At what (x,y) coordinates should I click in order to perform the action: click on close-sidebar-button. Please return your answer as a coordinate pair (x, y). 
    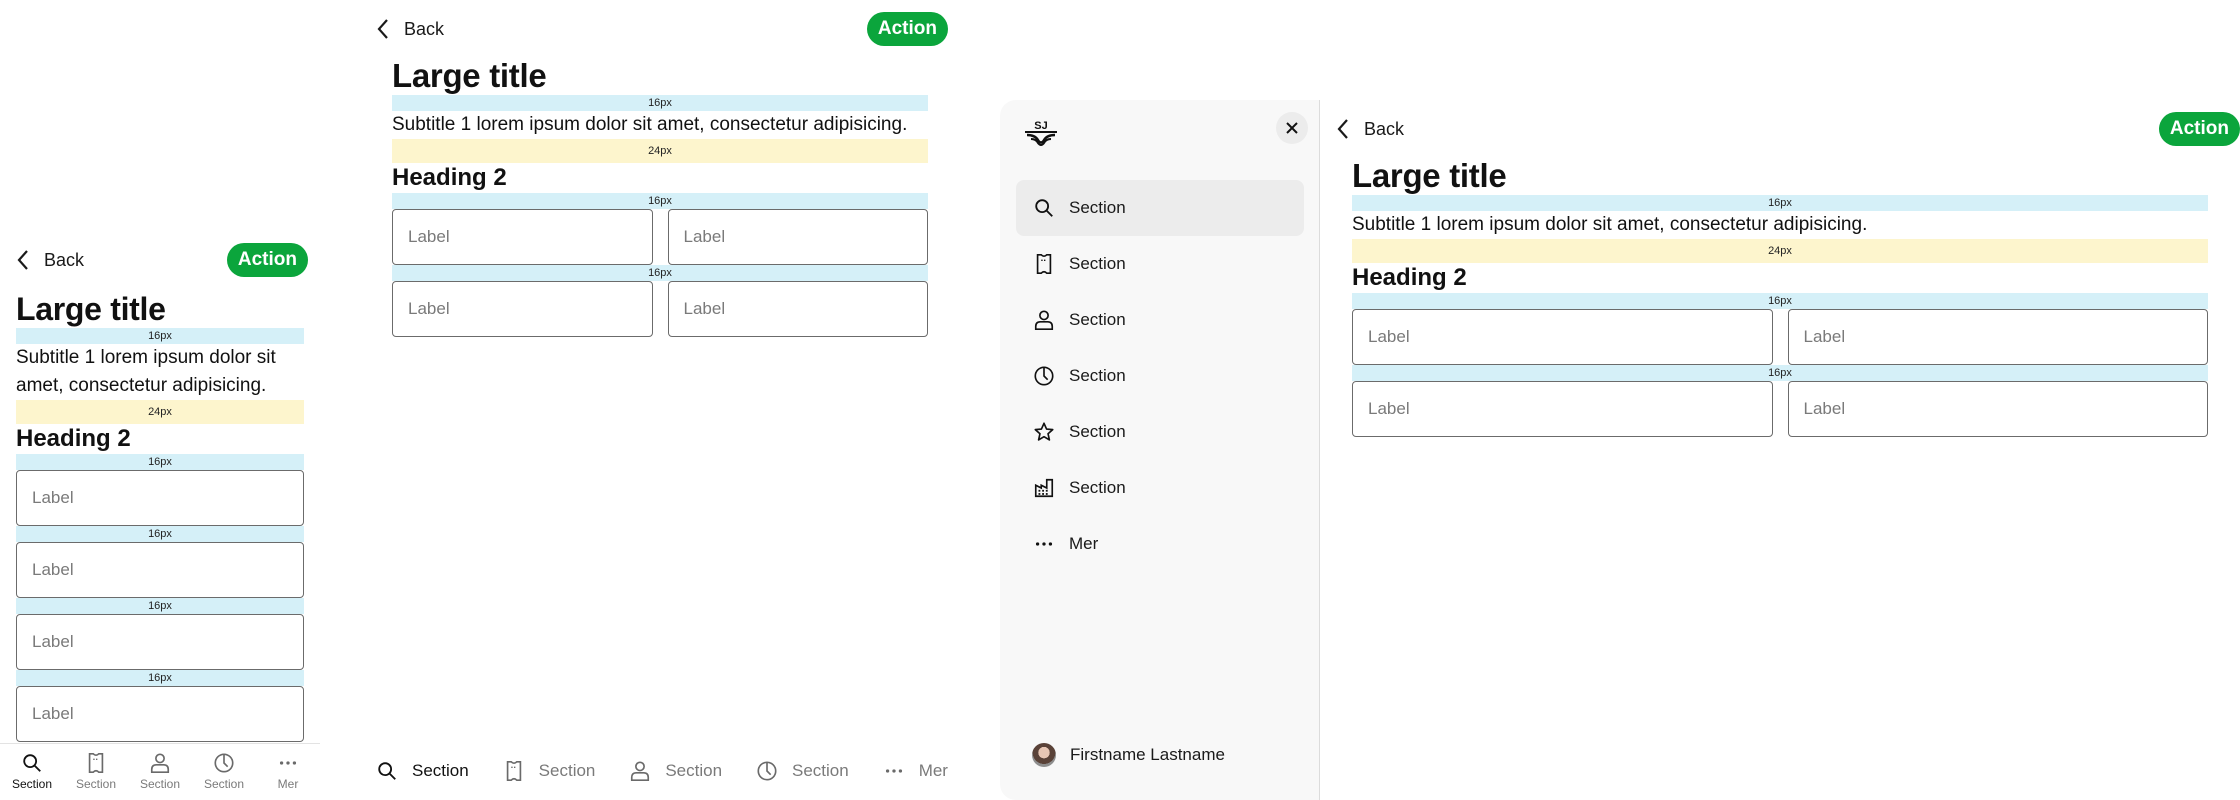
    Looking at the image, I should click on (1292, 128).